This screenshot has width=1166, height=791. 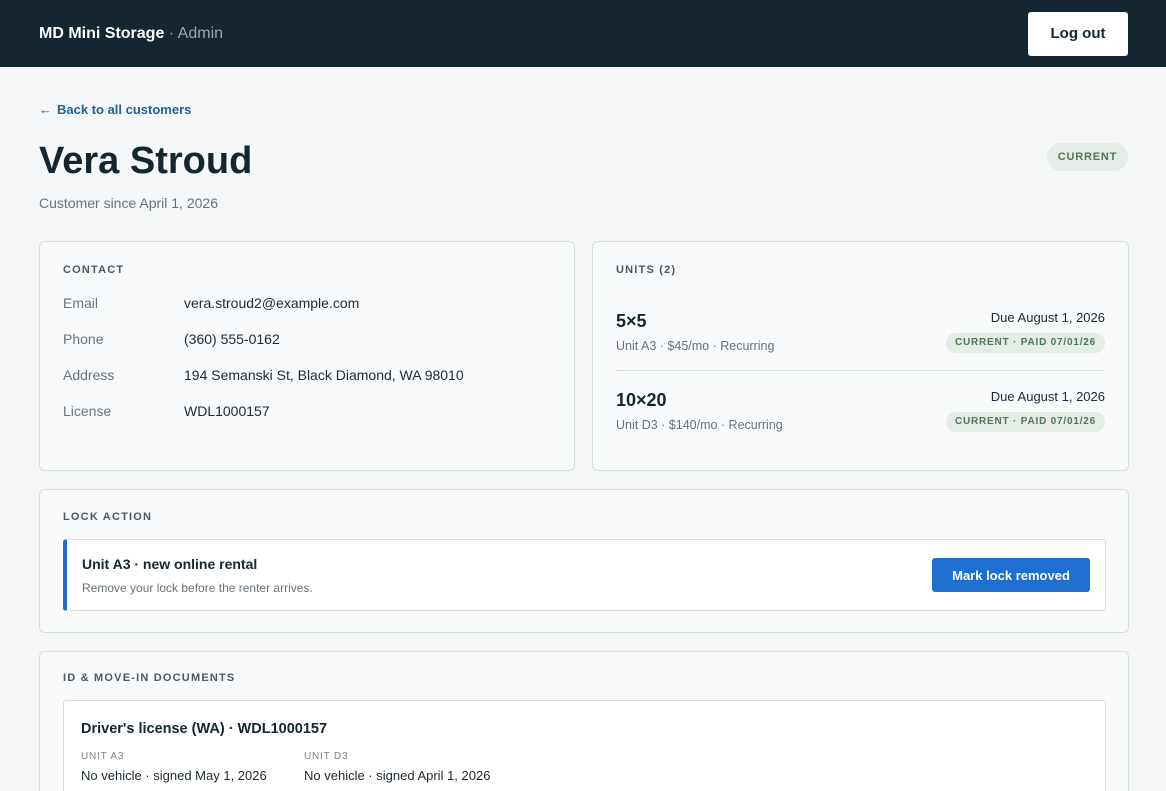 I want to click on document-unit-text: No vehicle · signed May 1, 2026, so click(x=174, y=775).